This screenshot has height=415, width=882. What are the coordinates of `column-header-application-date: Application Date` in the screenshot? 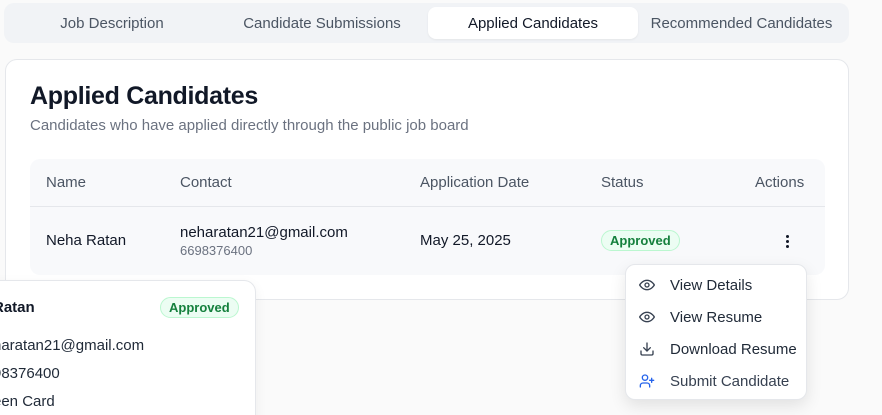 It's located at (475, 182).